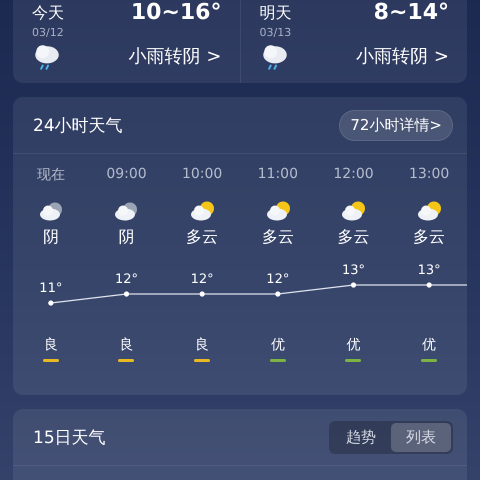  Describe the element at coordinates (176, 13) in the screenshot. I see `temperature-range: 10~16°` at that location.